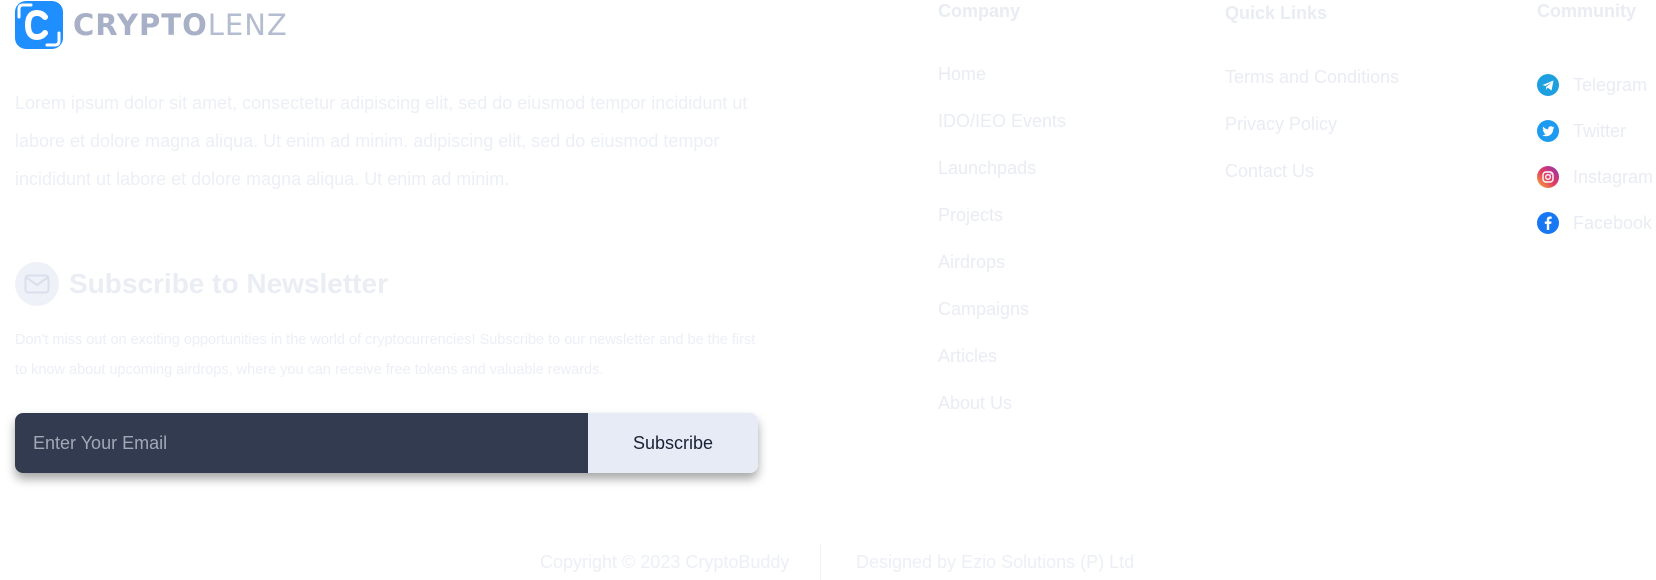 The image size is (1656, 580). What do you see at coordinates (1613, 176) in the screenshot?
I see `community-label-instagram: Instagram` at bounding box center [1613, 176].